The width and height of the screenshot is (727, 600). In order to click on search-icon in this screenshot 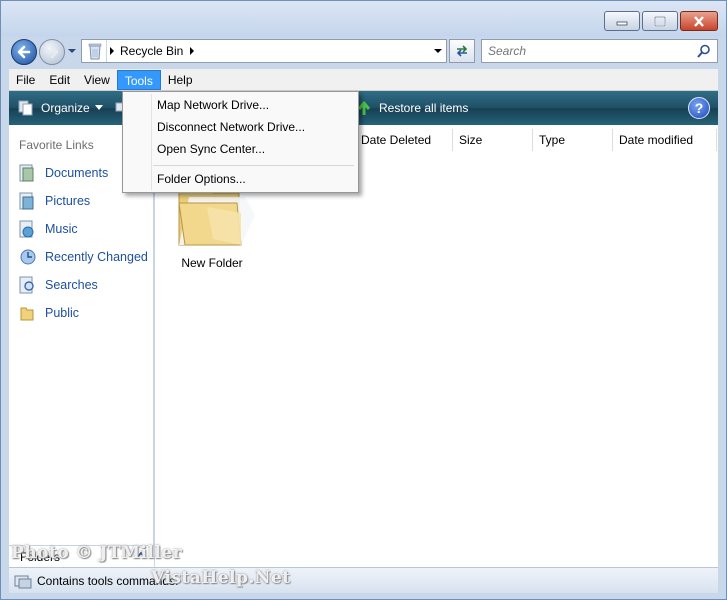, I will do `click(704, 51)`.